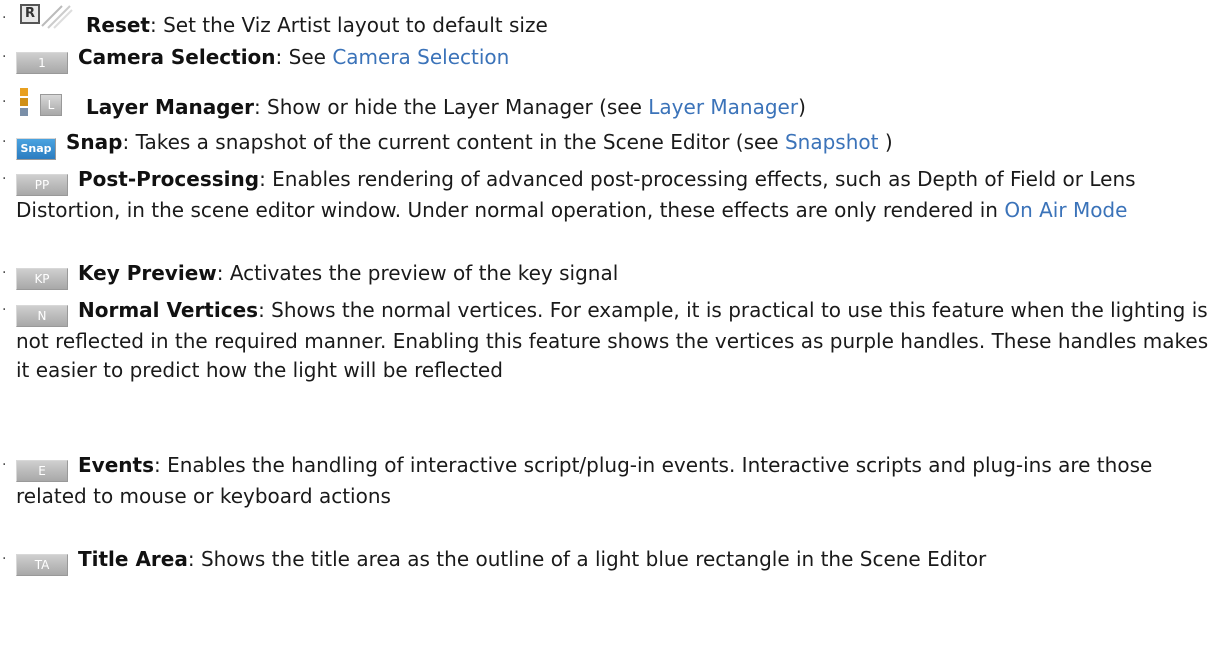 This screenshot has height=657, width=1232. I want to click on post-processing-button-icon: PP, so click(42, 185).